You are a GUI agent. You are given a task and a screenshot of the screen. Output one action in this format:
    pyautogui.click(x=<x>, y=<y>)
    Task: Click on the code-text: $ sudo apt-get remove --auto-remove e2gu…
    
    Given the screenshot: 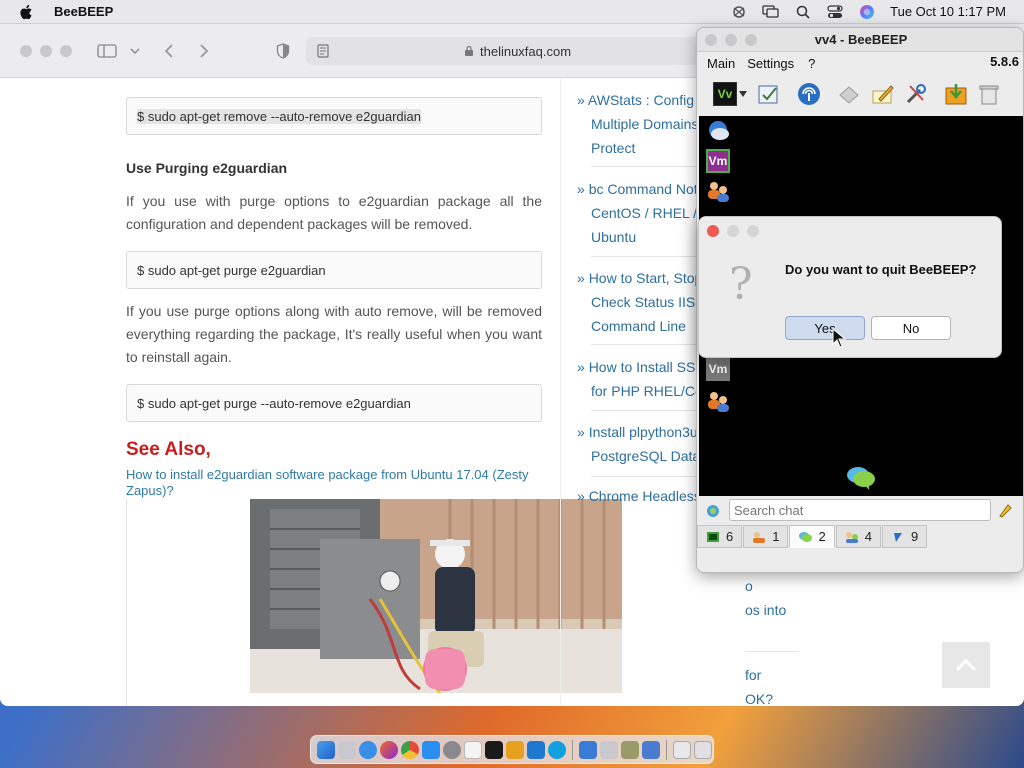 What is the action you would take?
    pyautogui.click(x=279, y=116)
    